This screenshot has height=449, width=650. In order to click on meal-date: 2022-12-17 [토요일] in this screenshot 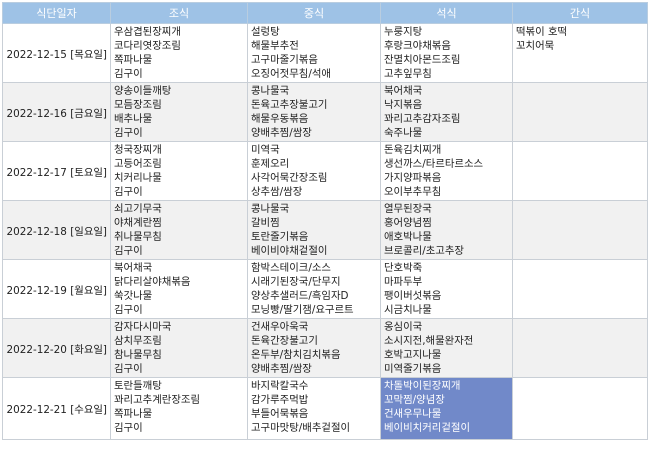, I will do `click(56, 171)`.